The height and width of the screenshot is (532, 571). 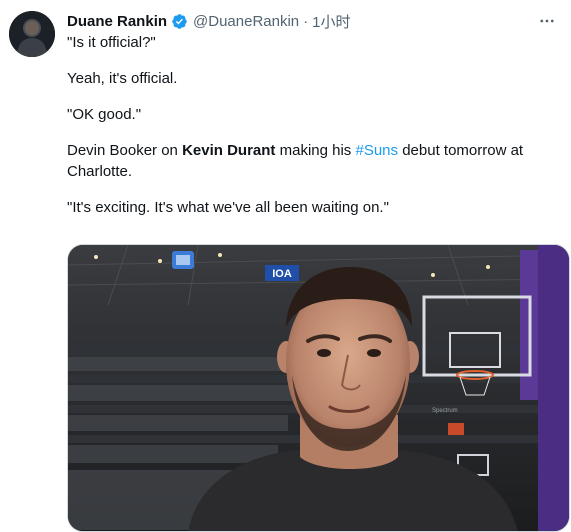 I want to click on avatar, so click(x=32, y=34).